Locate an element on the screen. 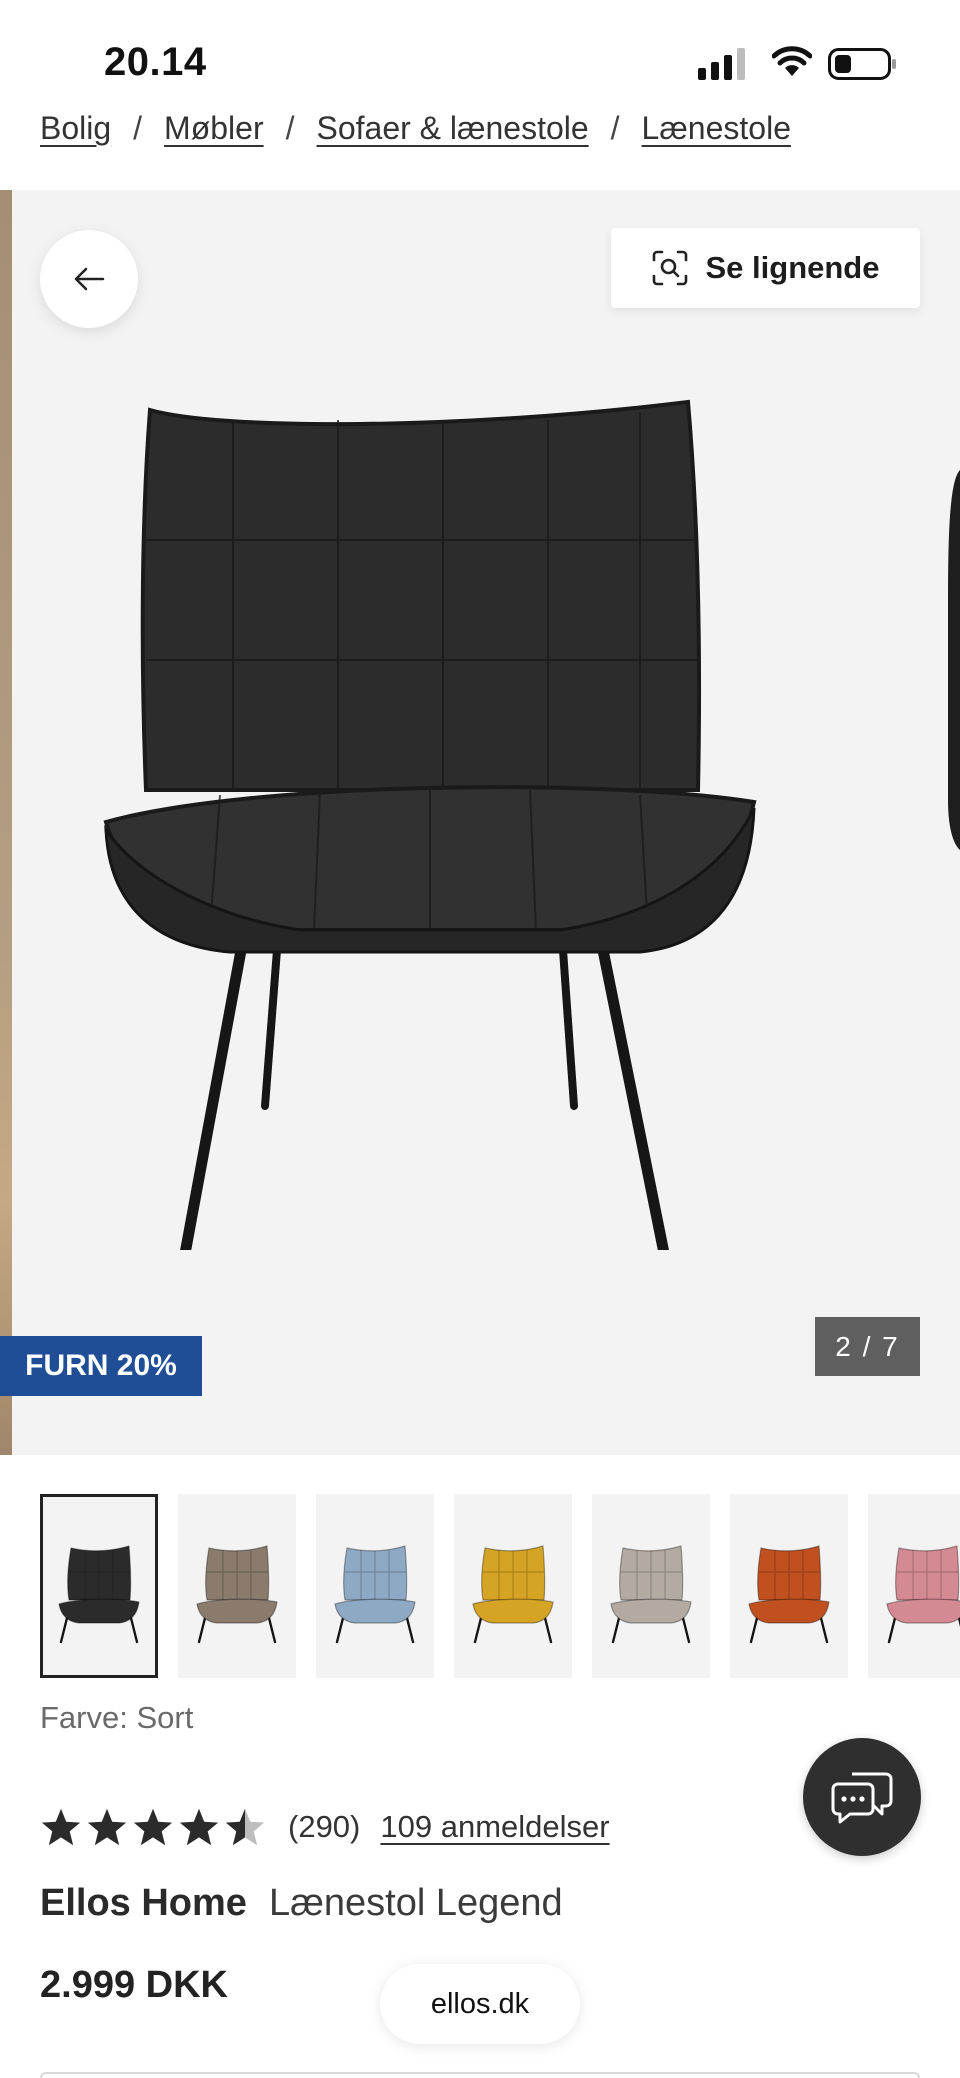 This screenshot has height=2078, width=960. breadcrumb-item-bolig: Bolig is located at coordinates (75, 128).